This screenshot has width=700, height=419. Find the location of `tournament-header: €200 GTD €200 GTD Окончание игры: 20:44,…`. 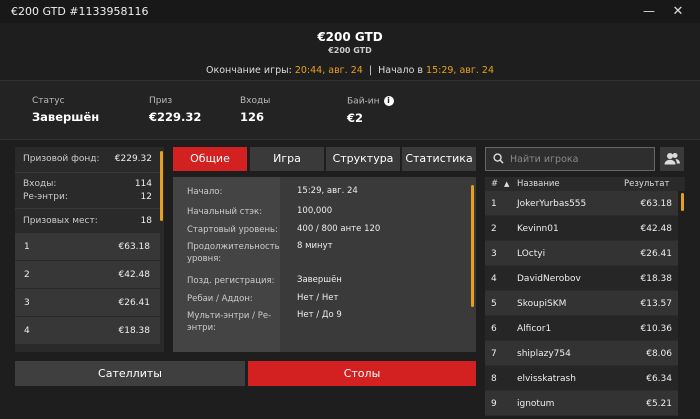

tournament-header: €200 GTD €200 GTD Окончание игры: 20:44,… is located at coordinates (350, 51).